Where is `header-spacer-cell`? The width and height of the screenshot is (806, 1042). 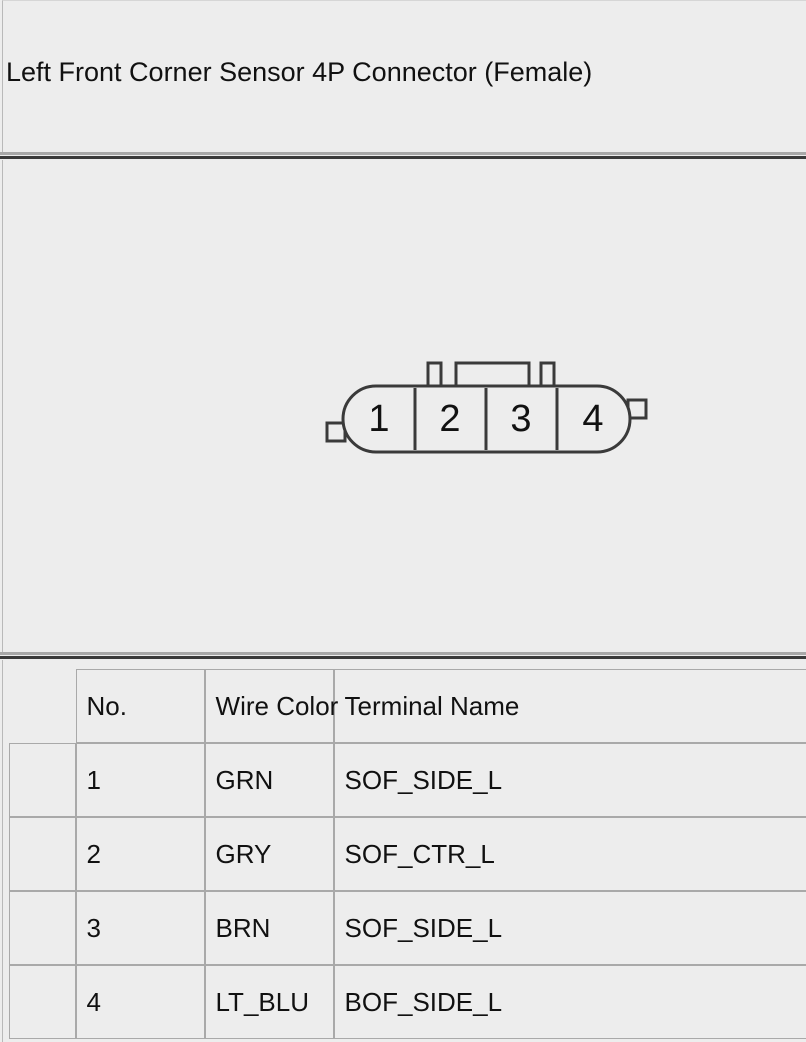
header-spacer-cell is located at coordinates (42, 706).